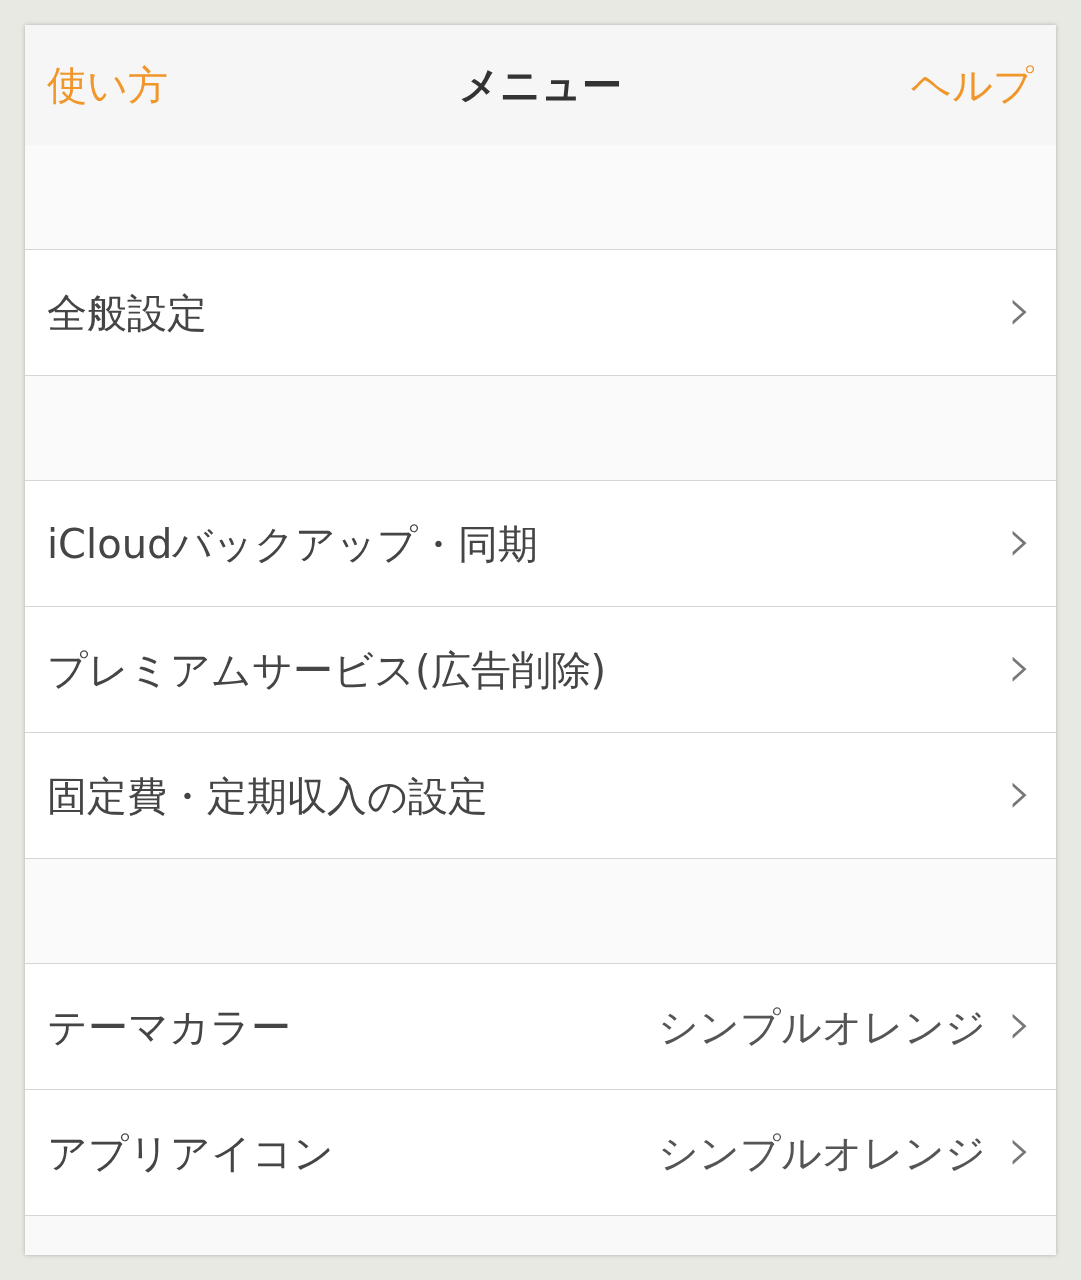 The image size is (1081, 1280). I want to click on nav-title: メニュー, so click(540, 85).